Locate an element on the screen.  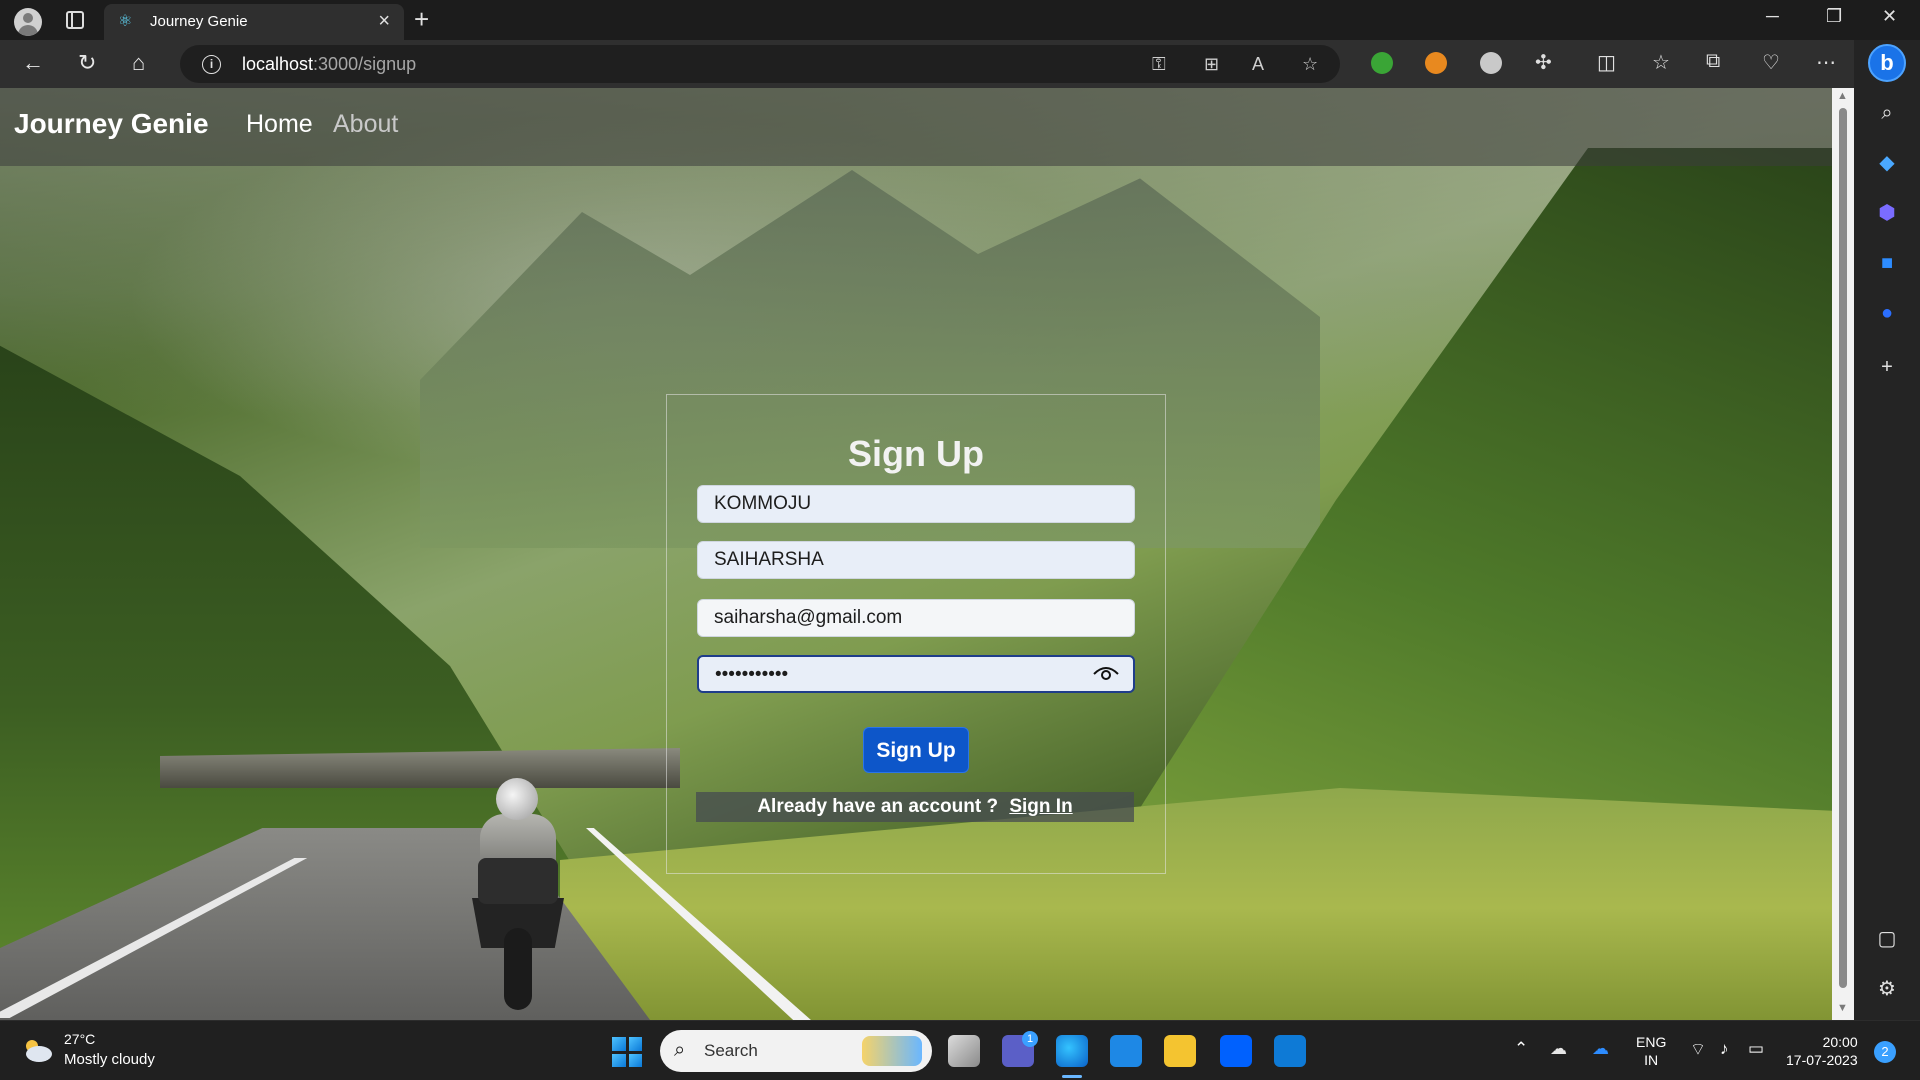
close-window-icon: ✕ is located at coordinates (1889, 16).